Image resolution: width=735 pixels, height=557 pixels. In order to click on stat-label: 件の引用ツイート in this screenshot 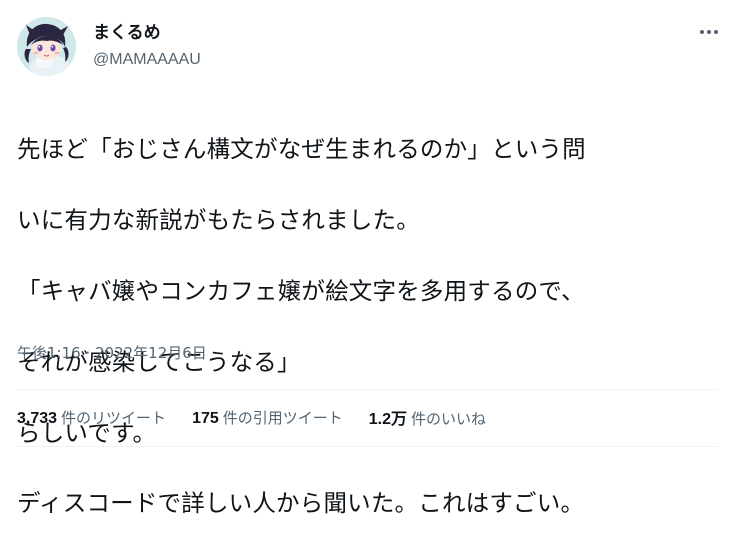, I will do `click(282, 417)`.